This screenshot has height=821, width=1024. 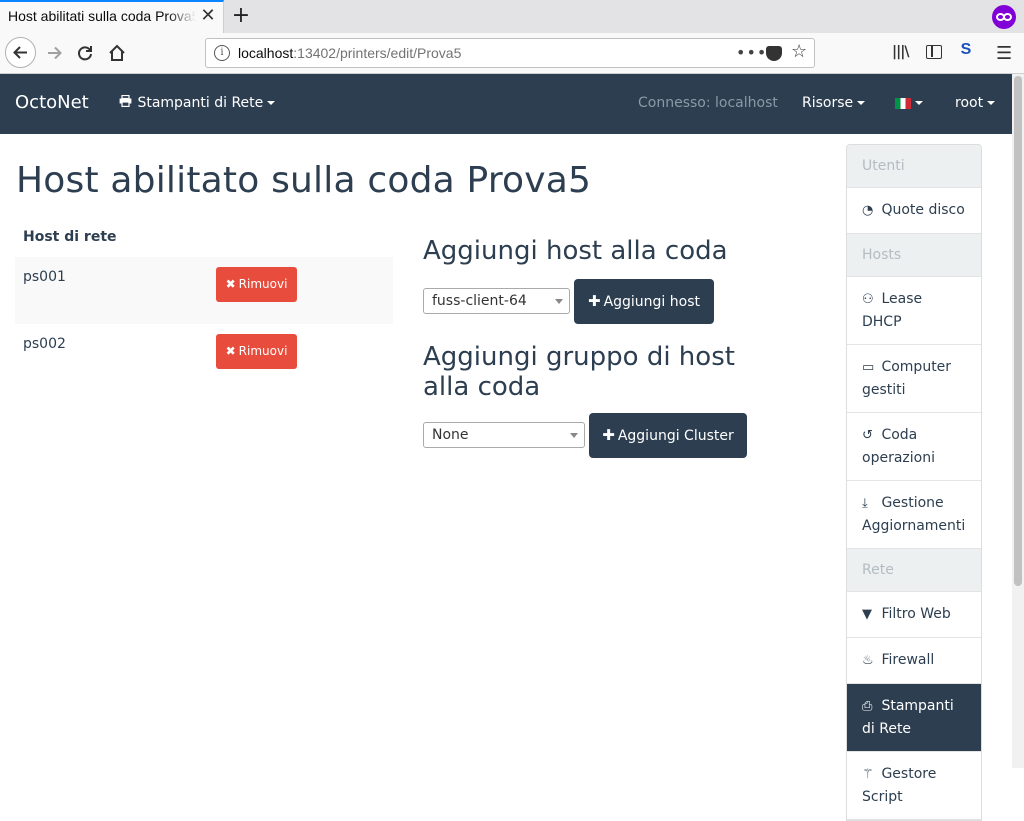 What do you see at coordinates (774, 53) in the screenshot?
I see `pocket-icon` at bounding box center [774, 53].